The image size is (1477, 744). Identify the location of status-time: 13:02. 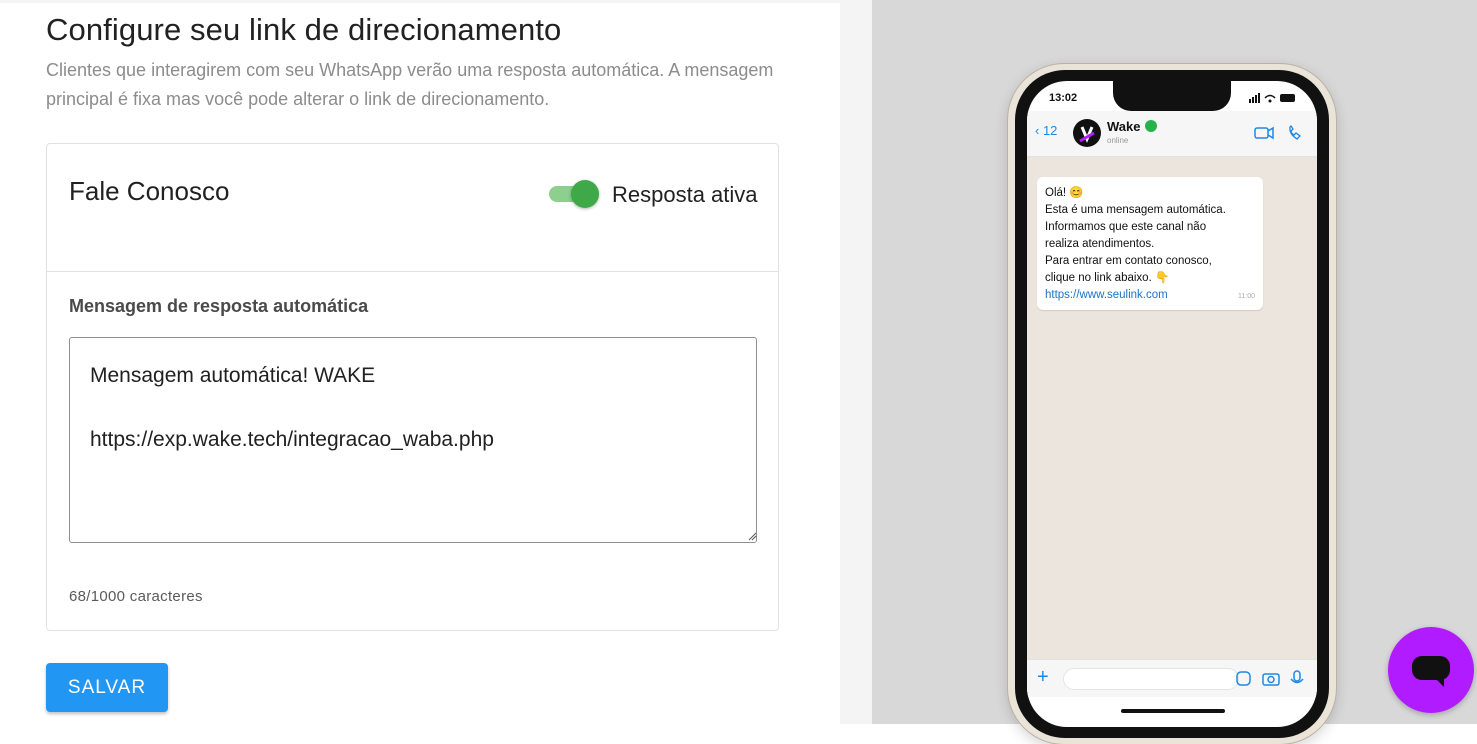
(1063, 98).